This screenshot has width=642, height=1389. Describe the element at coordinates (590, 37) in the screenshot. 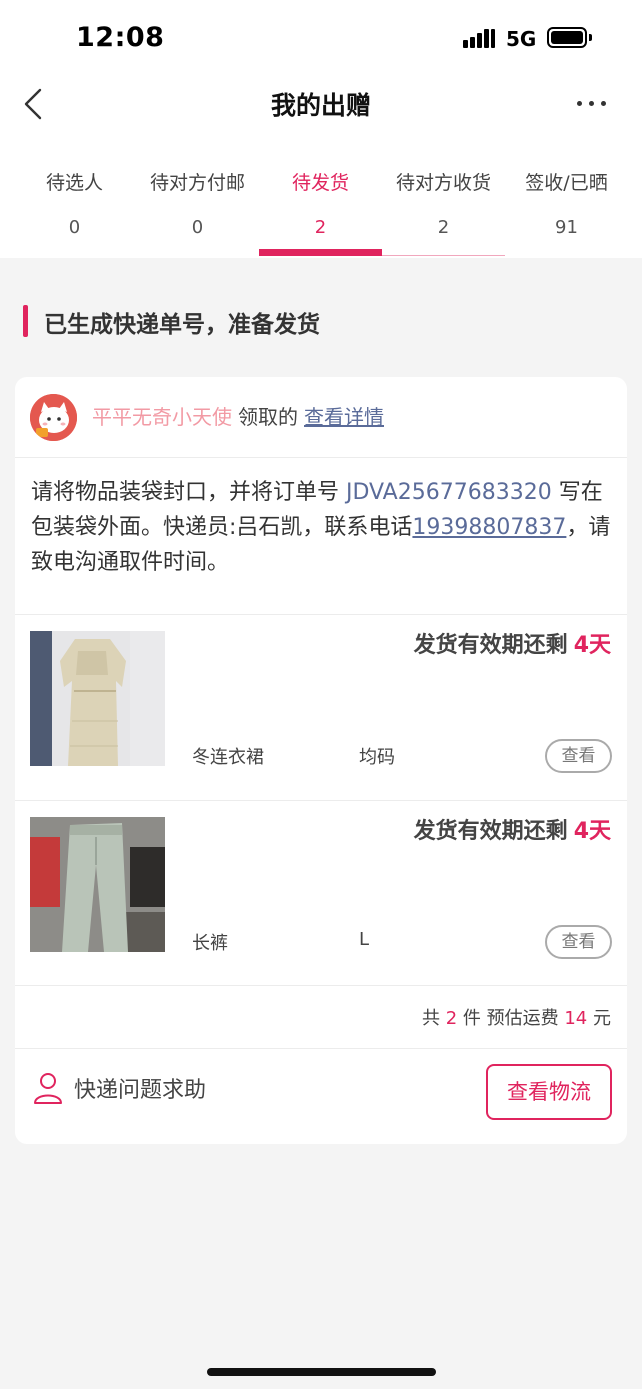

I see `battery-tip` at that location.